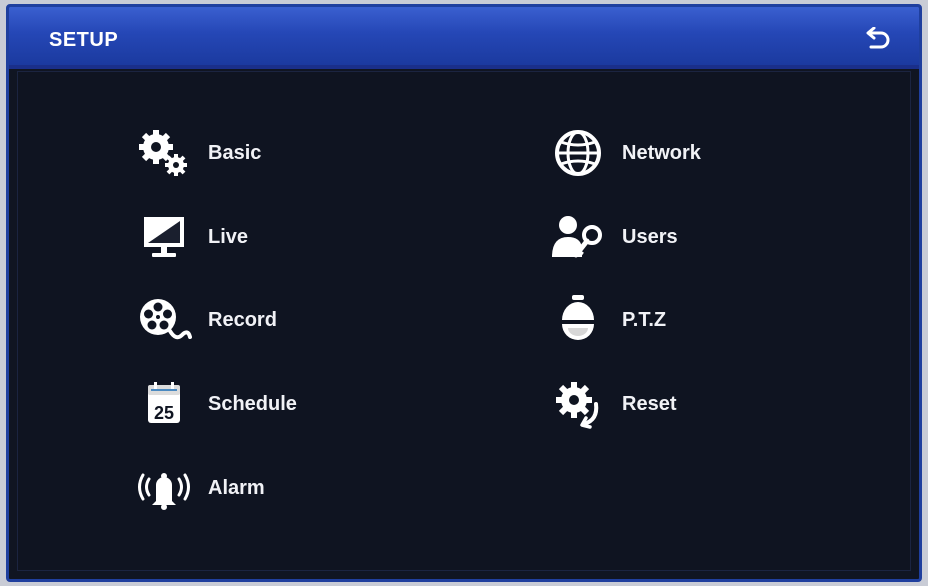  What do you see at coordinates (644, 319) in the screenshot?
I see `menu-label-ptz: P.T.Z` at bounding box center [644, 319].